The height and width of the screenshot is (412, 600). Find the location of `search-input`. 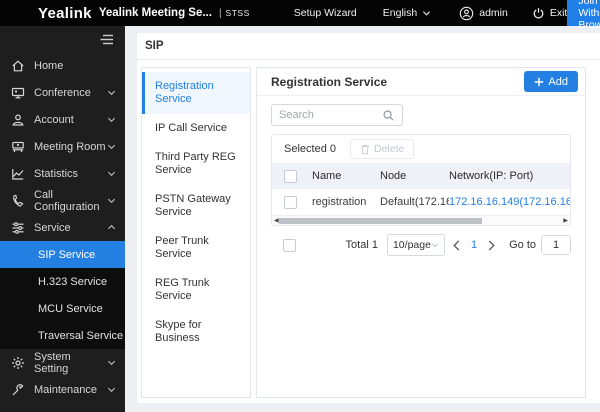

search-input is located at coordinates (330, 115).